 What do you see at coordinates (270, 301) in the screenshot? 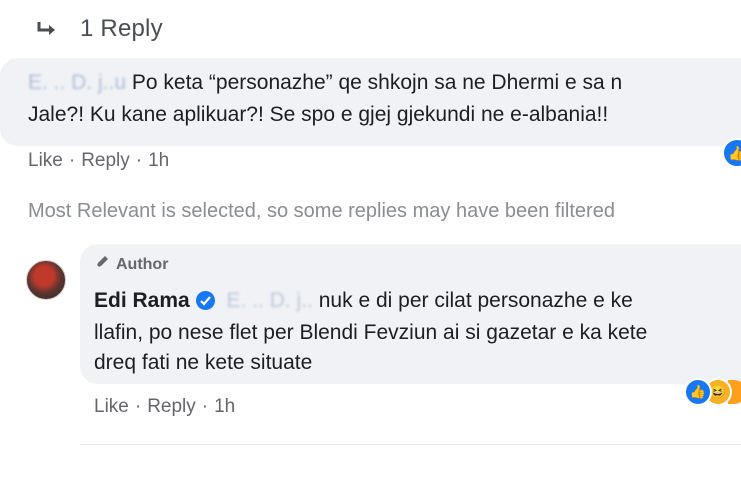
I see `mention-link: E. .. D. j..` at bounding box center [270, 301].